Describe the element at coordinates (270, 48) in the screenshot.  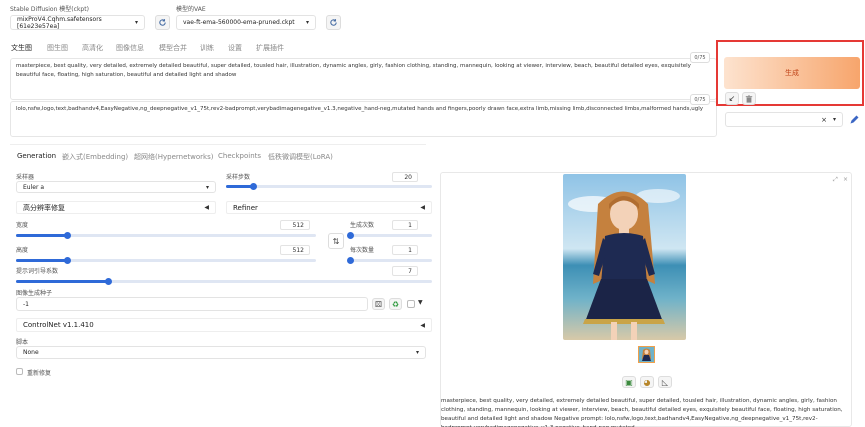
I see `tab-extensions: 扩展插件` at that location.